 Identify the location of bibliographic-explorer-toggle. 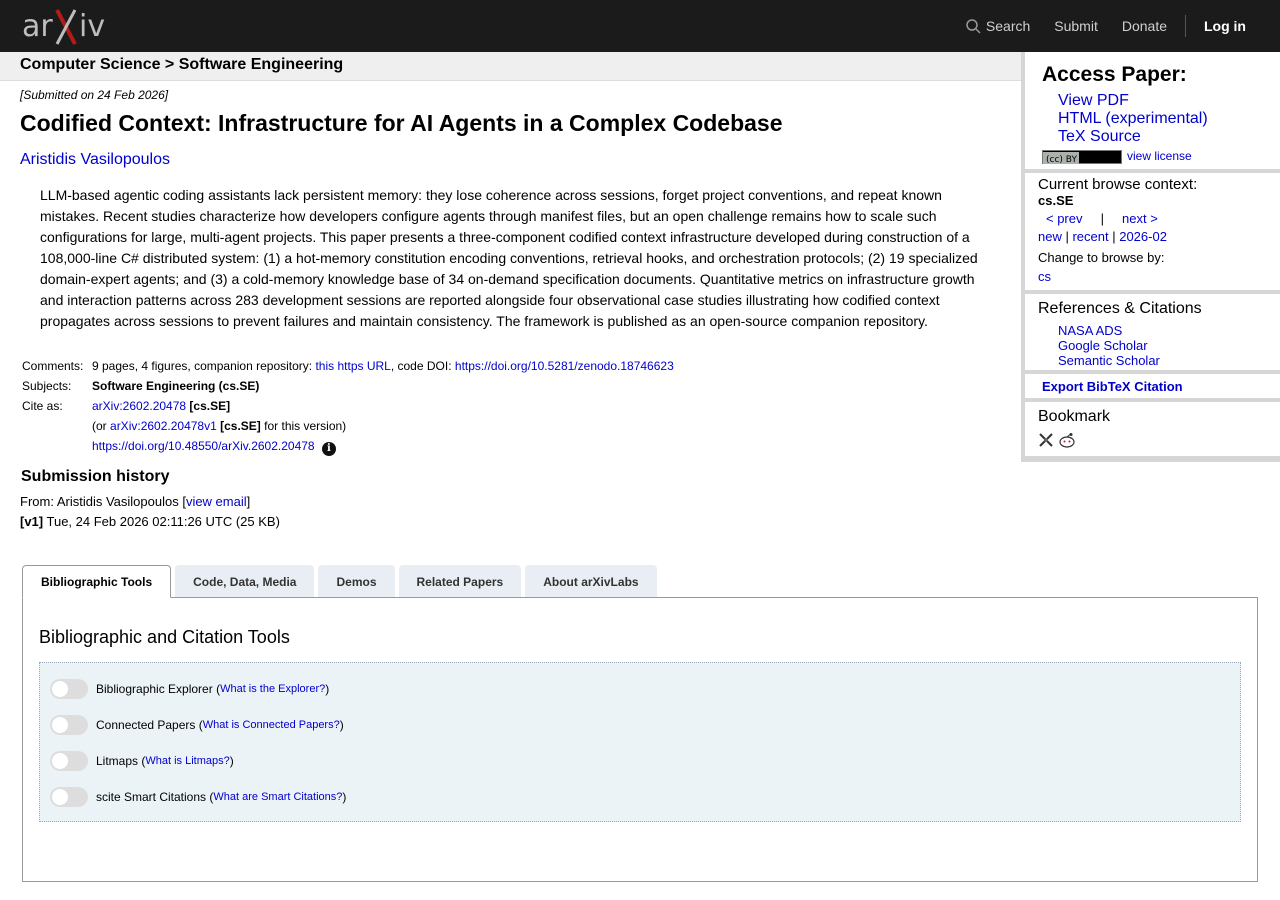
(69, 689).